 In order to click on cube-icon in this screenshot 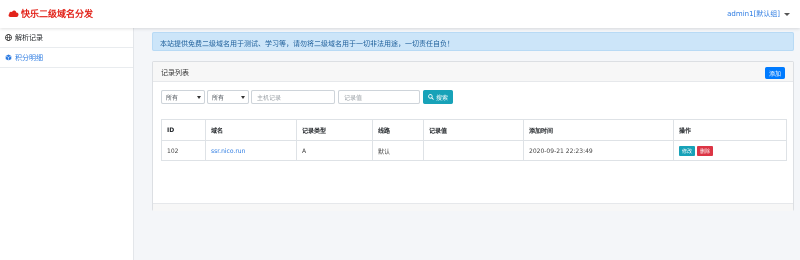, I will do `click(8, 57)`.